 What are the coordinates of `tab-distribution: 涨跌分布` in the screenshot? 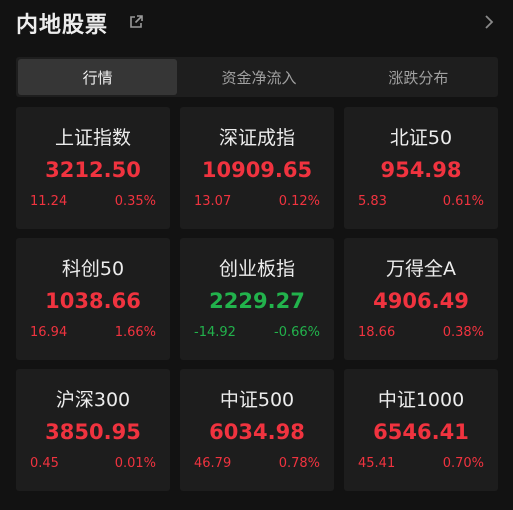 It's located at (418, 77).